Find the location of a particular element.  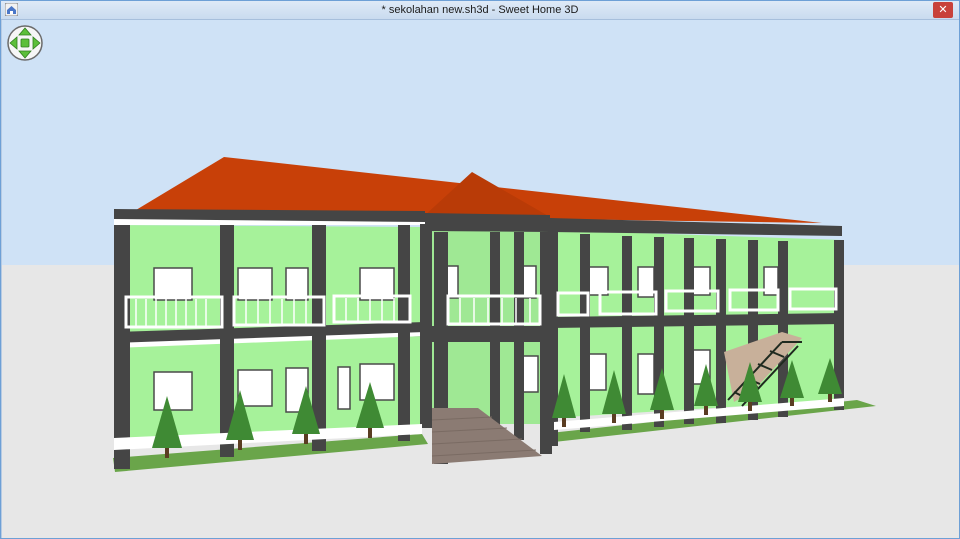

close-icon: ✕ is located at coordinates (943, 10).